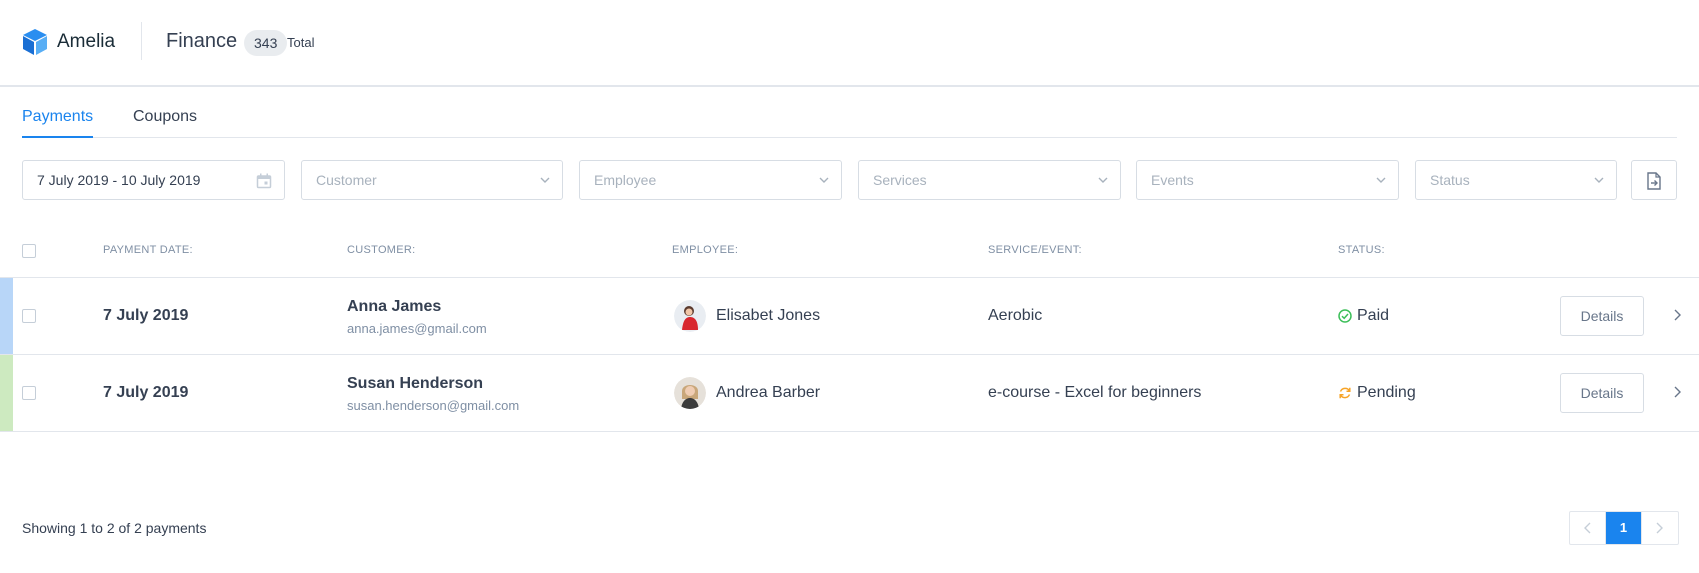 This screenshot has width=1699, height=573. Describe the element at coordinates (1361, 250) in the screenshot. I see `col-status: STATUS:` at that location.